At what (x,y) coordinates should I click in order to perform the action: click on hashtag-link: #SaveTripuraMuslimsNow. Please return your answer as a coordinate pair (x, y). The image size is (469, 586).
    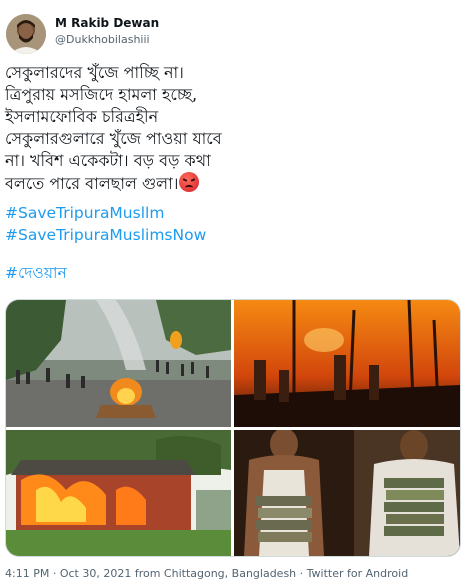
    Looking at the image, I should click on (229, 235).